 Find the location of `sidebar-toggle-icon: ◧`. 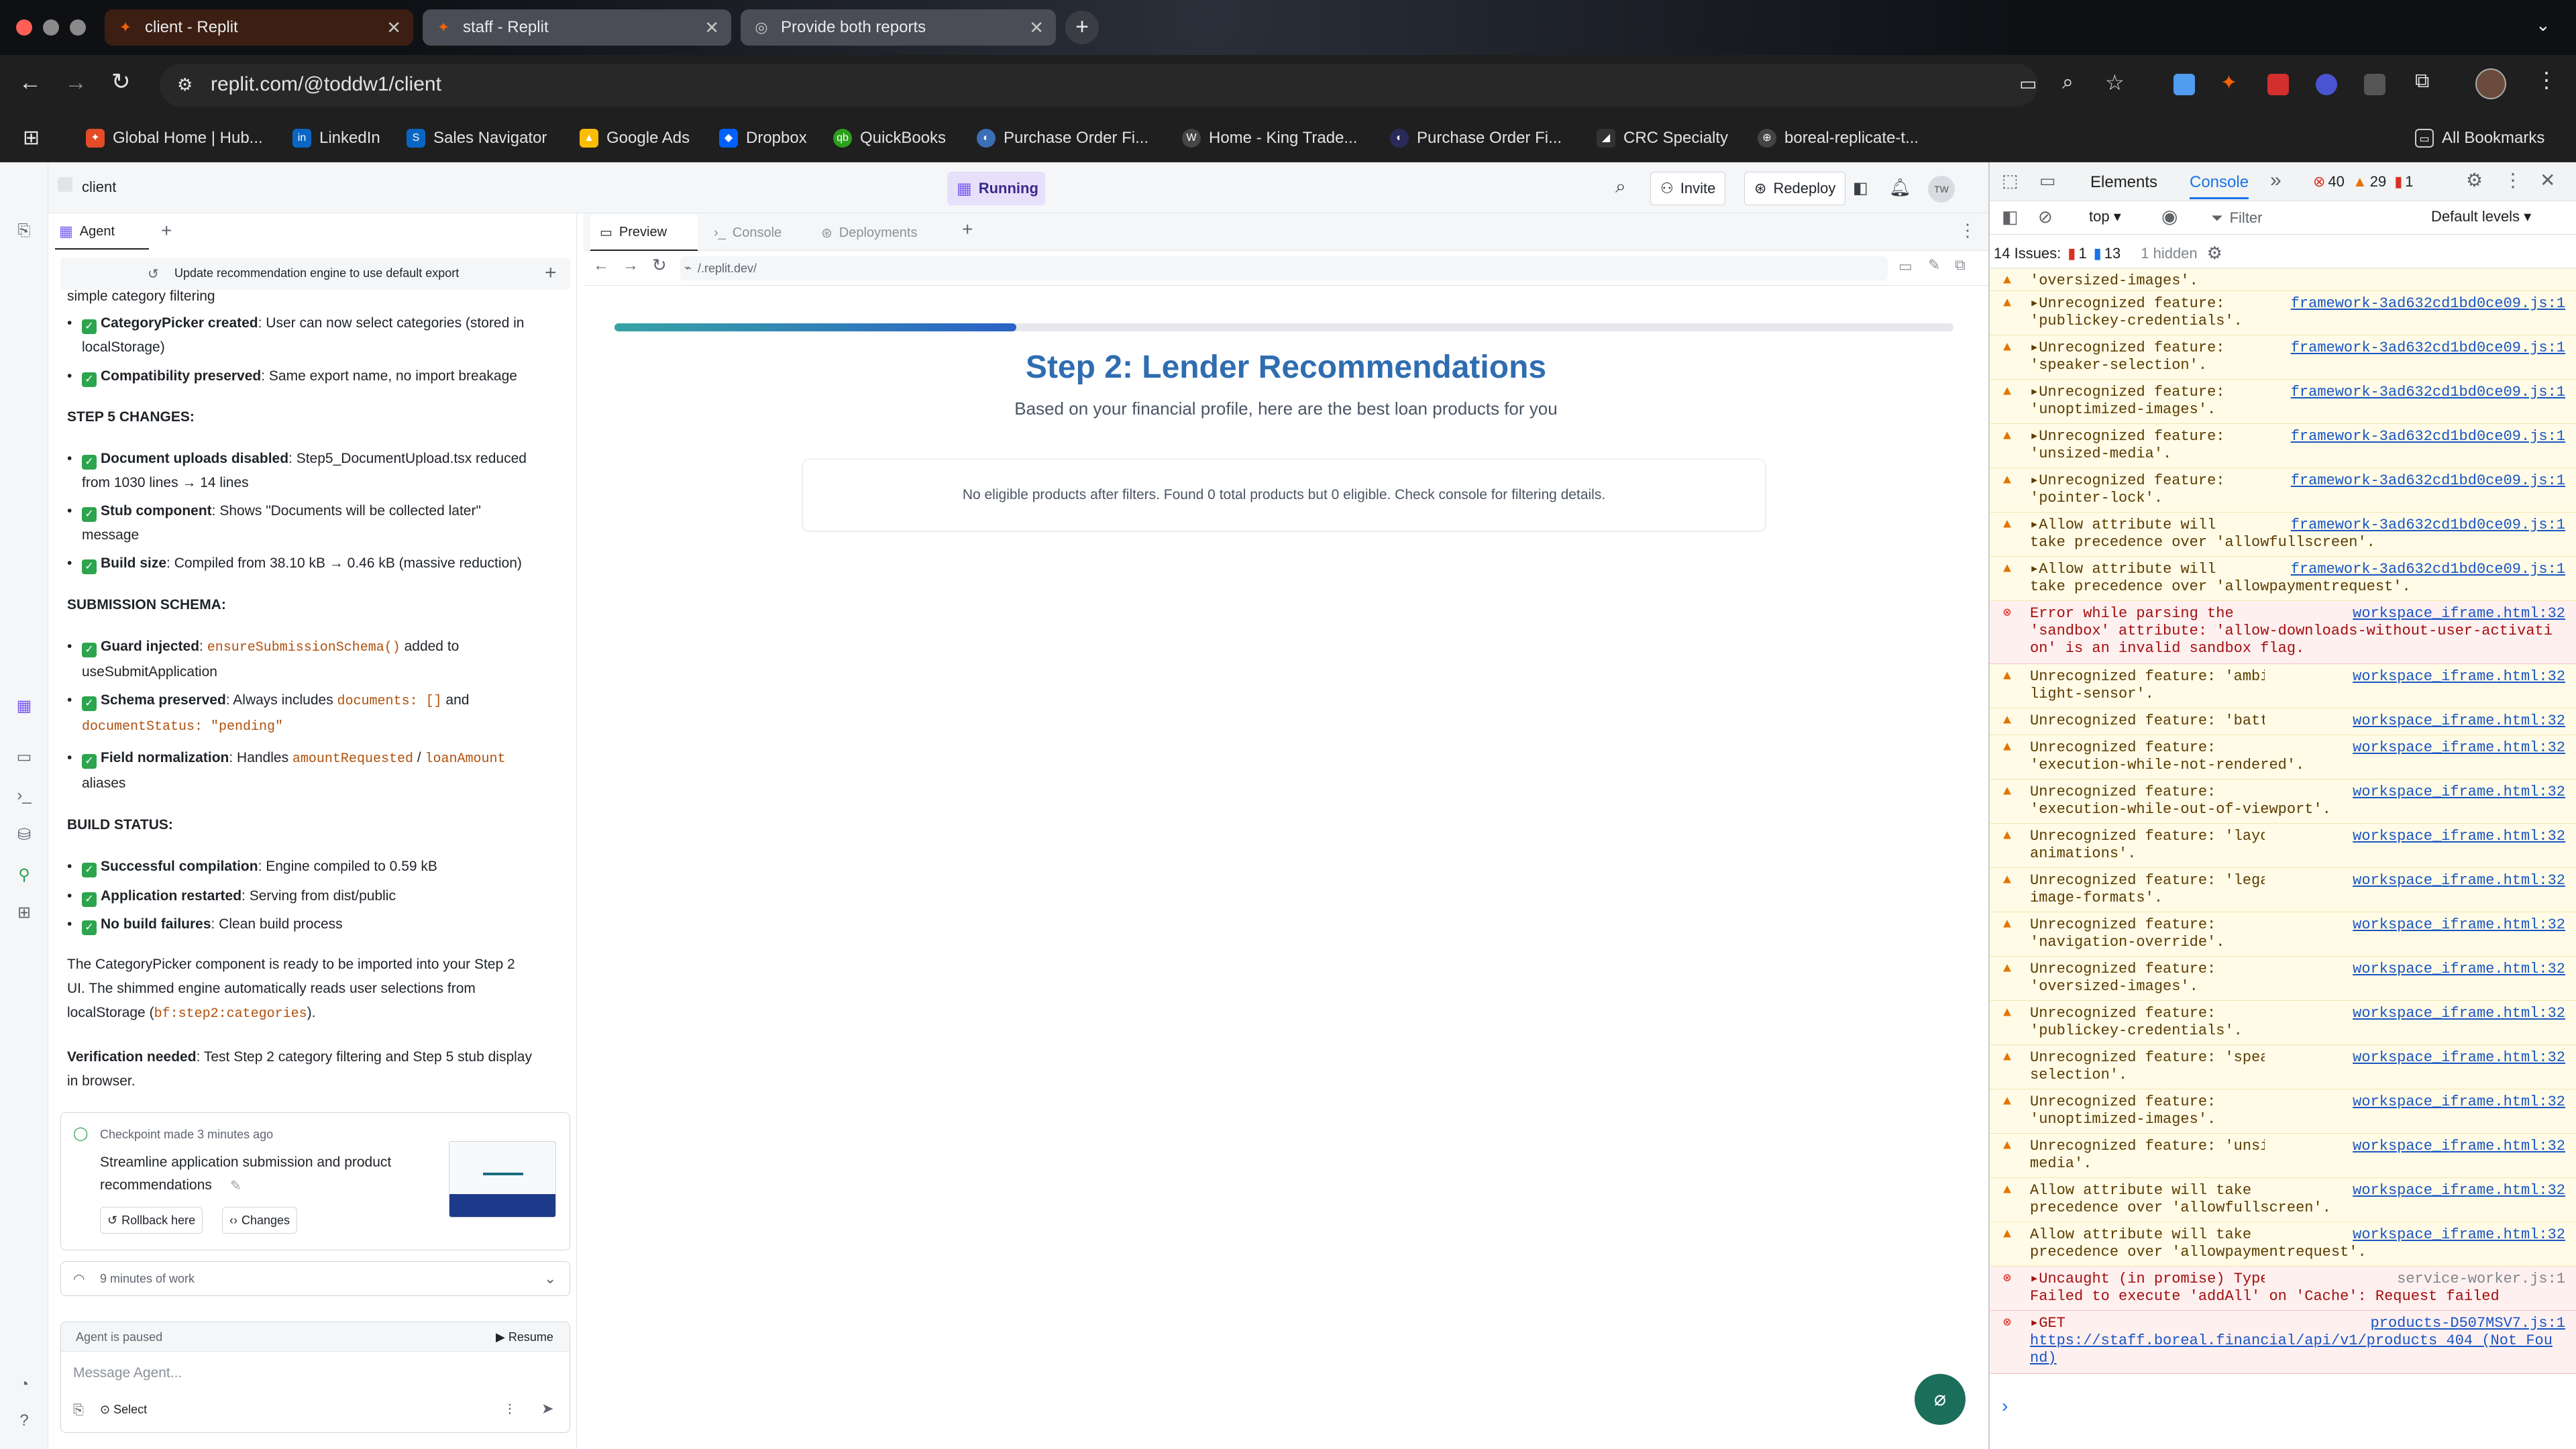

sidebar-toggle-icon: ◧ is located at coordinates (2010, 217).